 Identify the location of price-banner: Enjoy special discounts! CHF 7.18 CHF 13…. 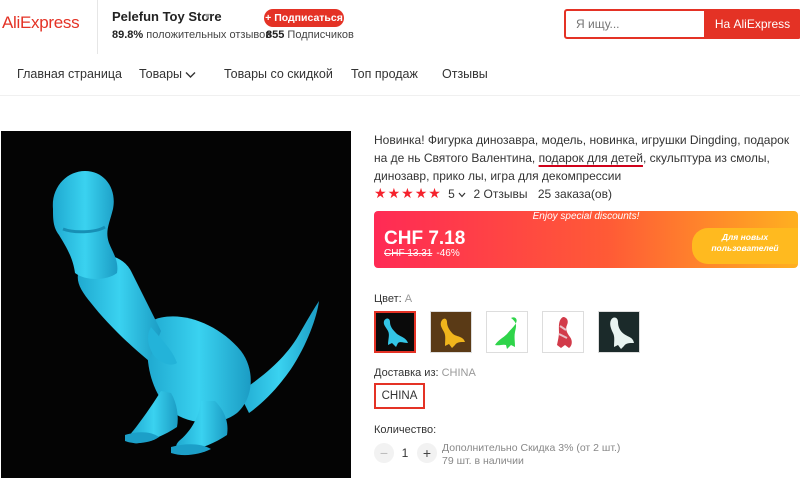
(586, 239).